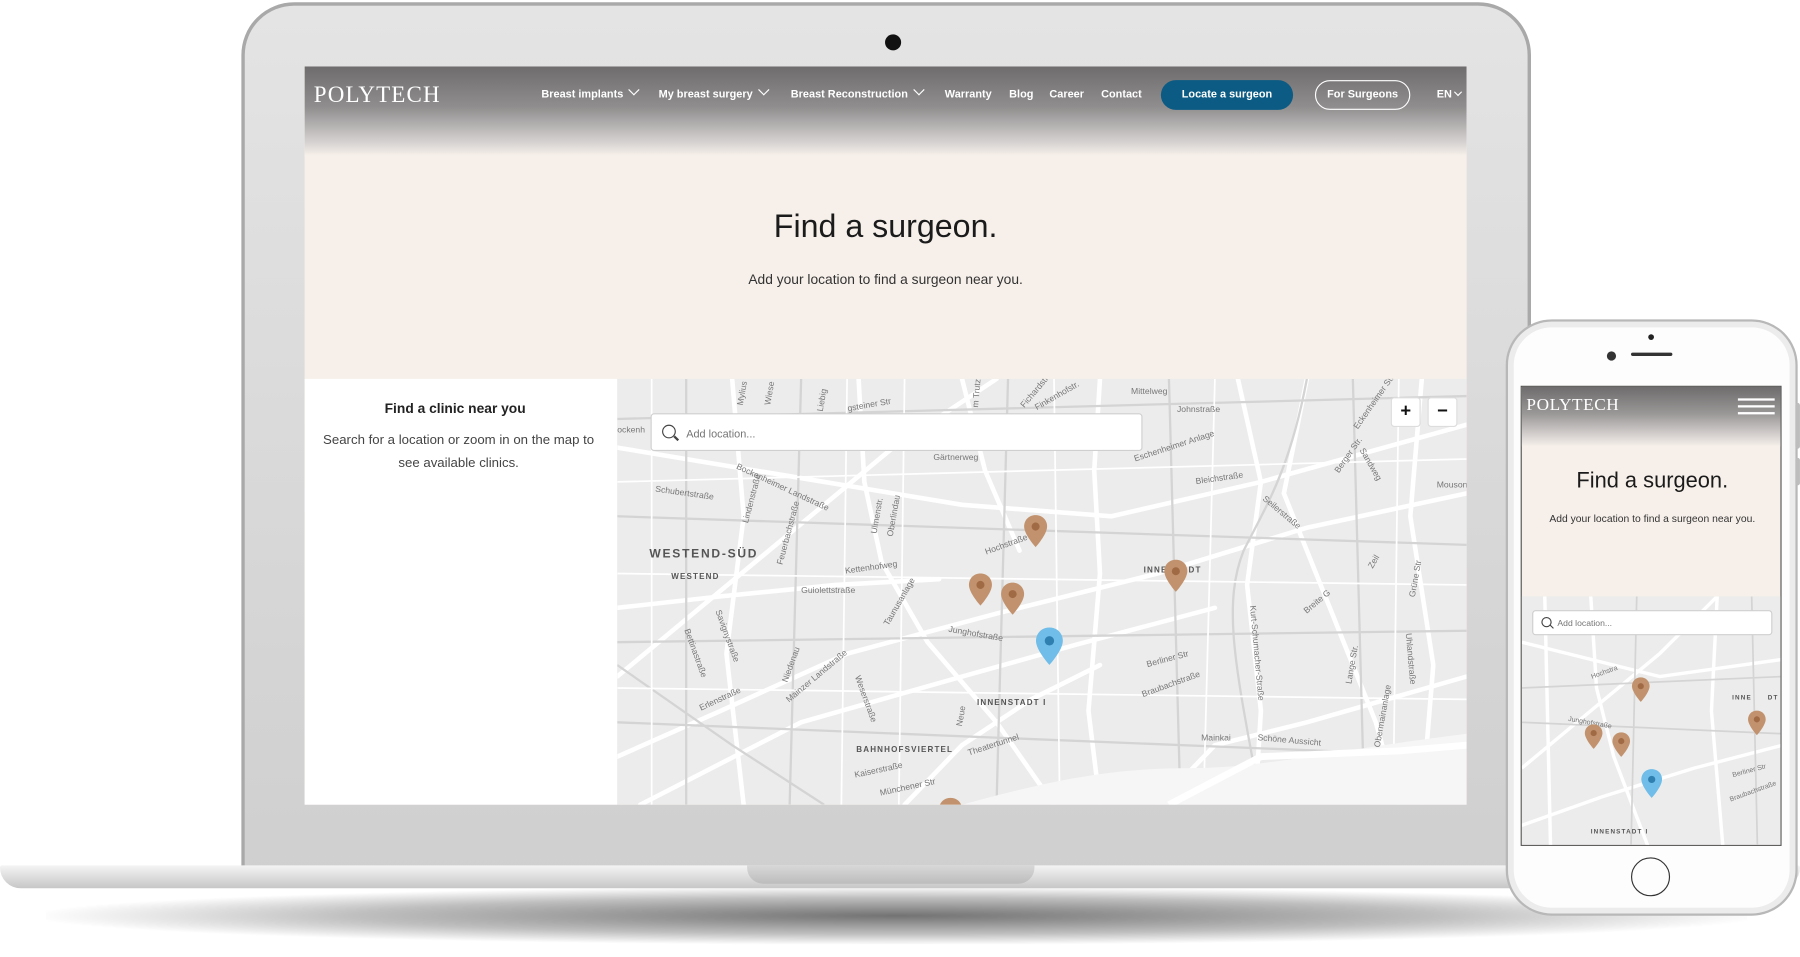 This screenshot has height=957, width=1800. I want to click on nav-label: My breast surgery, so click(705, 94).